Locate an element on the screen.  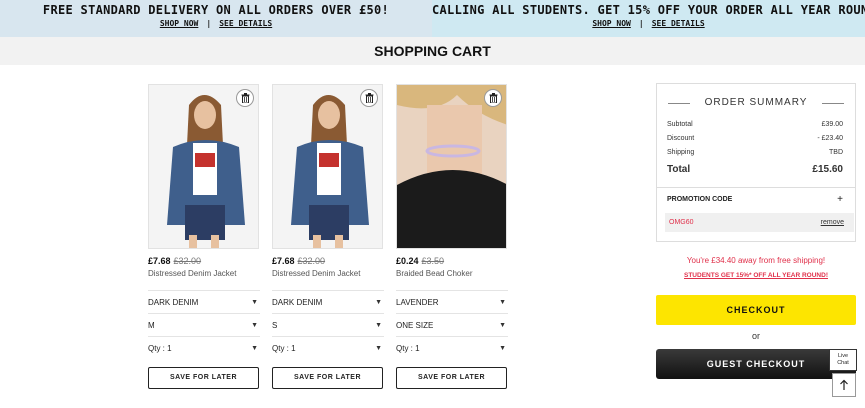
promo-delivery-see-details-link: SEE DETAILS is located at coordinates (245, 23).